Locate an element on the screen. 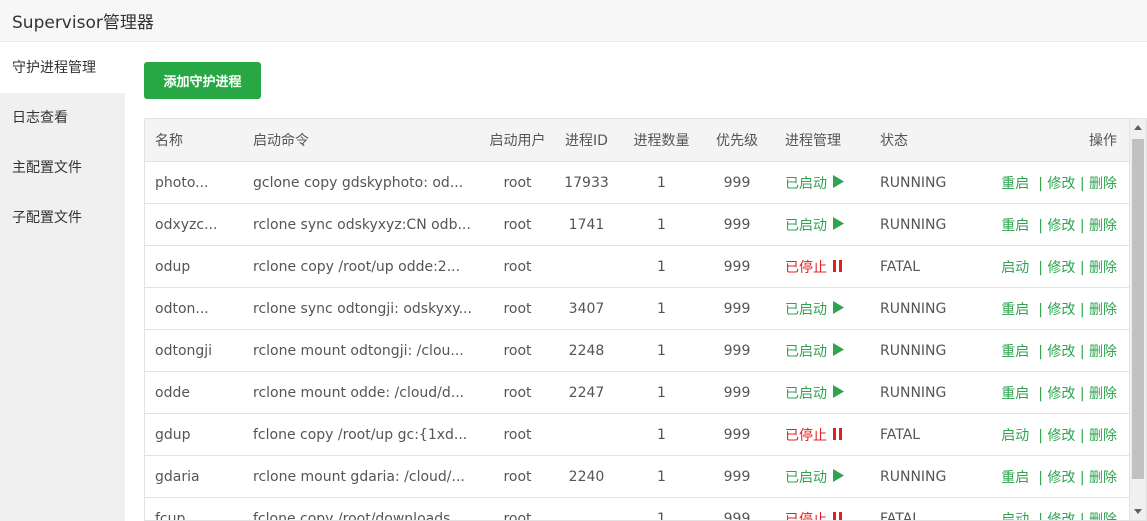 This screenshot has height=521, width=1147. process-pid: 2247 is located at coordinates (586, 392).